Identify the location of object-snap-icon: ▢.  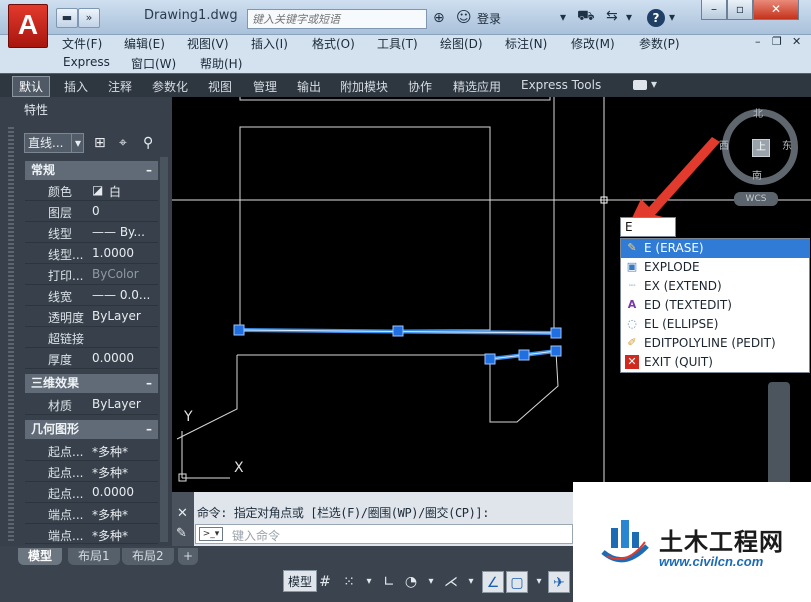
(517, 582).